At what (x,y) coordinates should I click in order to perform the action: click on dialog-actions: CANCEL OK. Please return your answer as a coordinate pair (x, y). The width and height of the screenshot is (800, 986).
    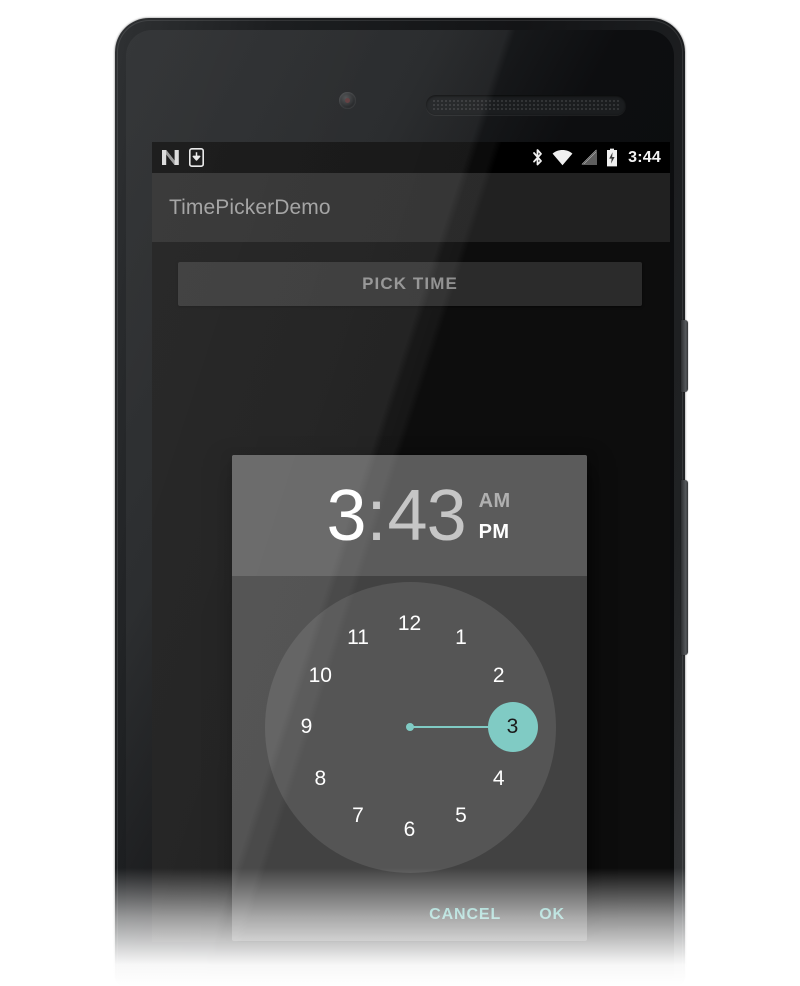
    Looking at the image, I should click on (497, 915).